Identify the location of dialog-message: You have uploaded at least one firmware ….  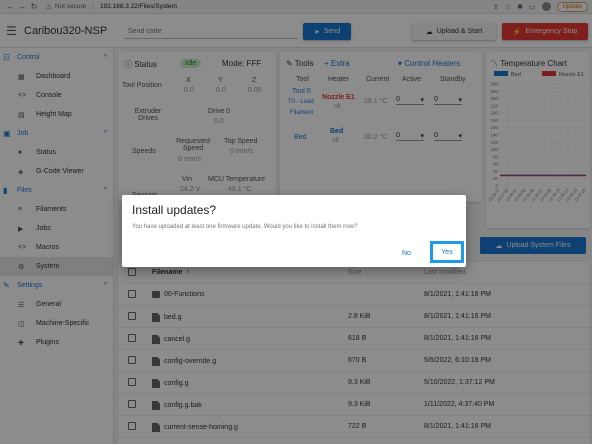
(245, 227).